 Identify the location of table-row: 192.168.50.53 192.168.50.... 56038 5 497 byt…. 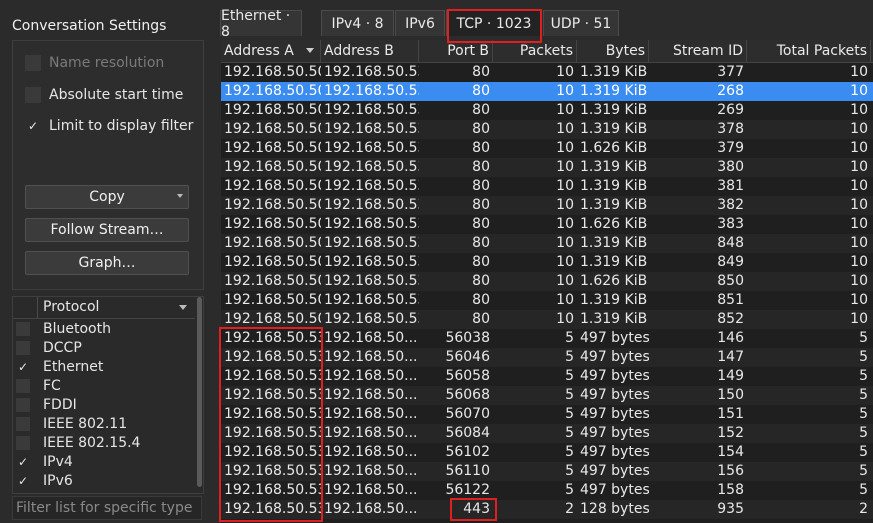
(547, 338).